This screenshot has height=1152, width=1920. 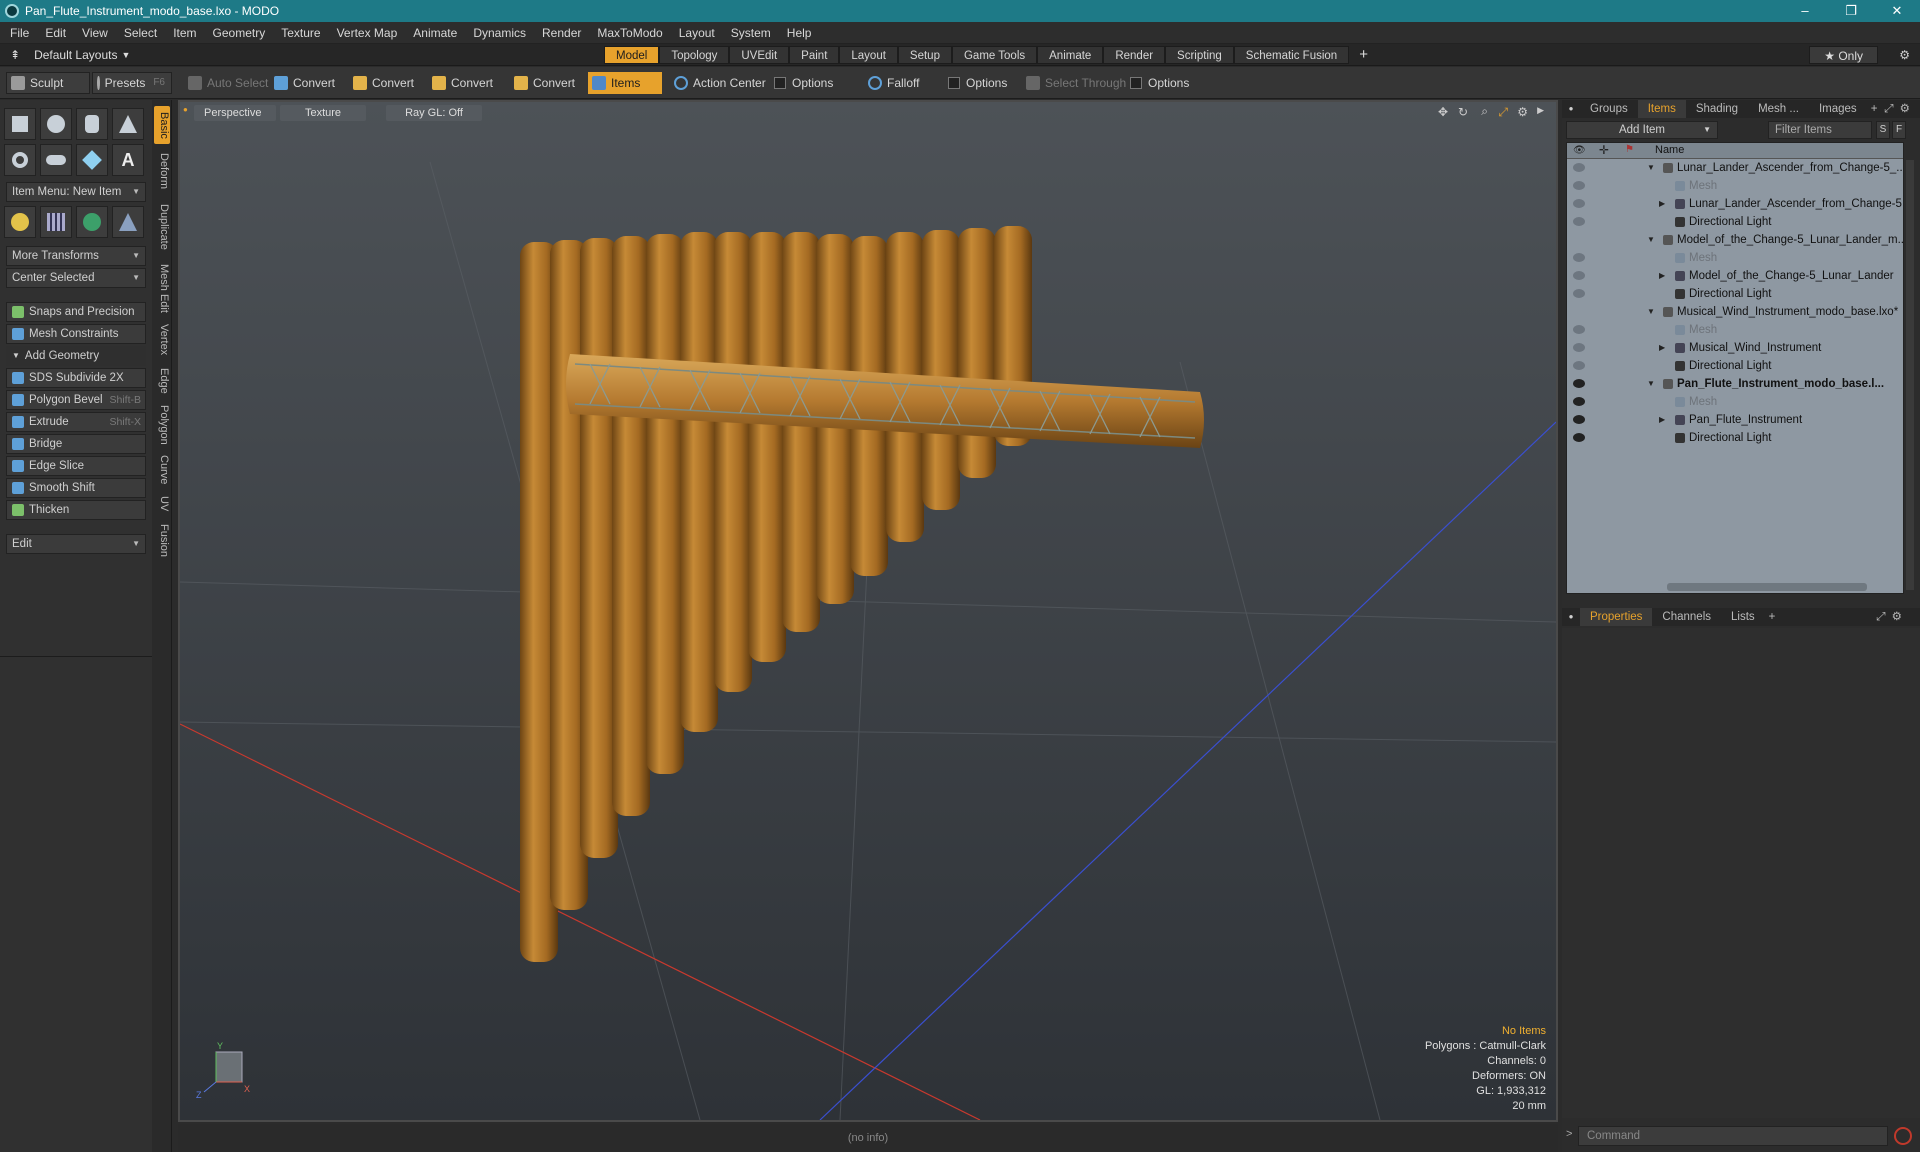 What do you see at coordinates (20, 124) in the screenshot?
I see `cube-primitive-button` at bounding box center [20, 124].